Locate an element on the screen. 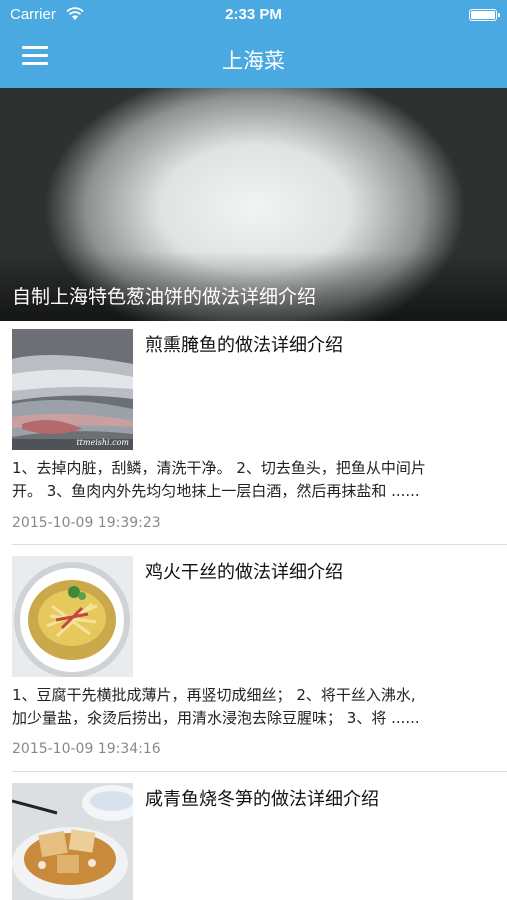 The width and height of the screenshot is (507, 900). article-title: 鸡火干丝的做法详细介绍 is located at coordinates (244, 572).